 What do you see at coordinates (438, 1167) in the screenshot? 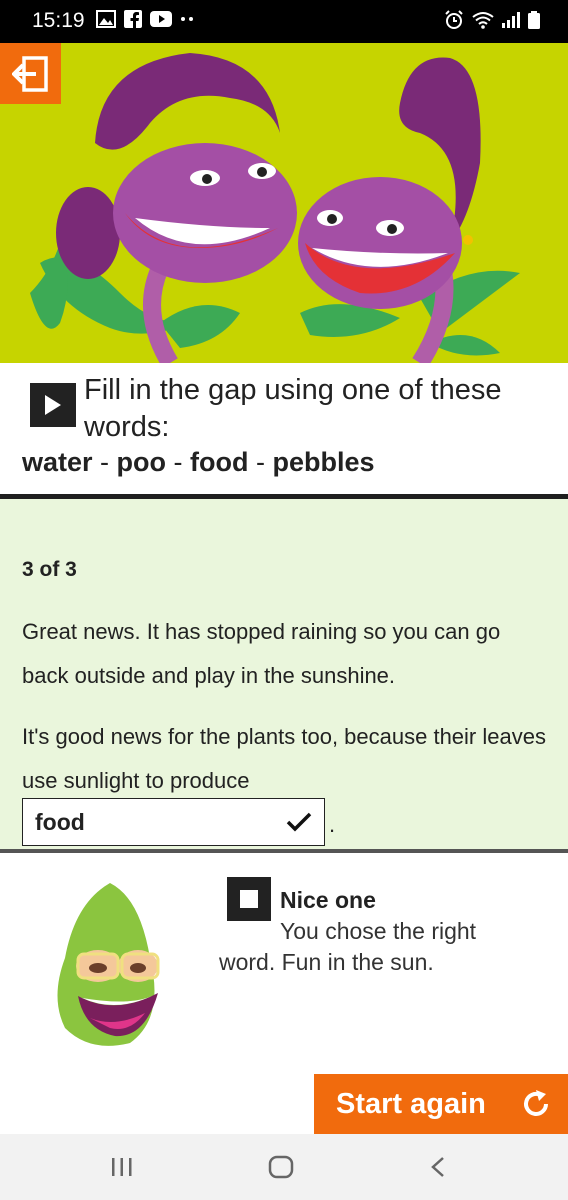
I see `back-nav-icon` at bounding box center [438, 1167].